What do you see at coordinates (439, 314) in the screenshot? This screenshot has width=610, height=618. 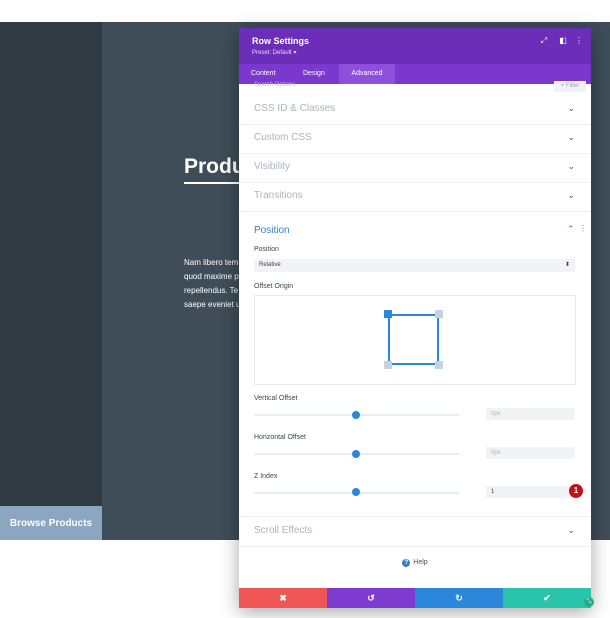 I see `origin-handle-top-right` at bounding box center [439, 314].